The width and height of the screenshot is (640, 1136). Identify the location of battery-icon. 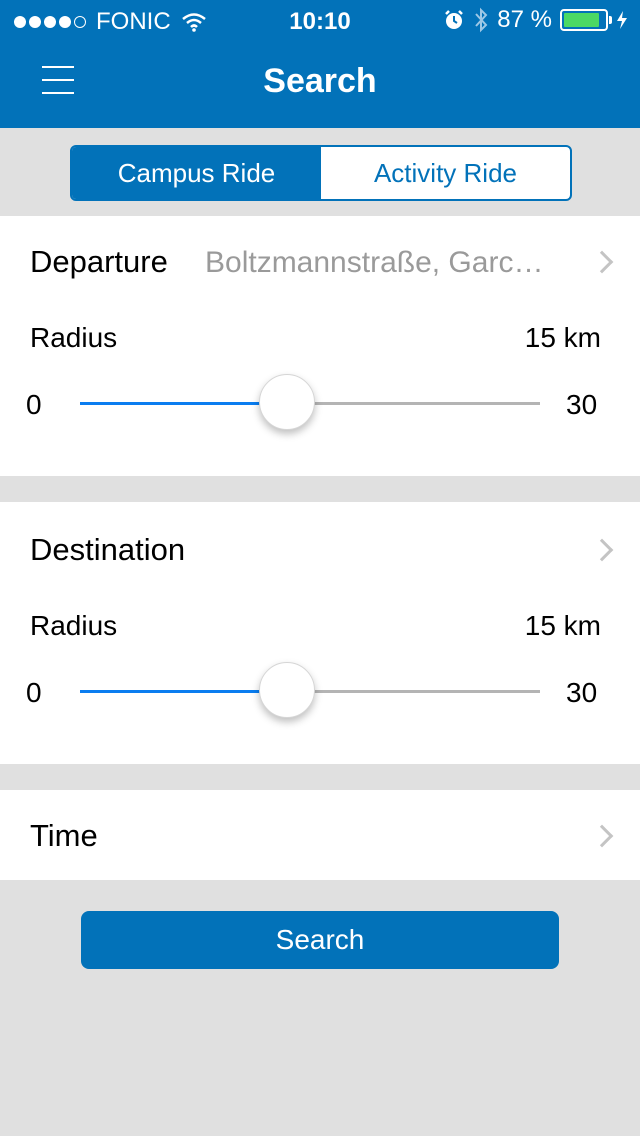
(586, 20).